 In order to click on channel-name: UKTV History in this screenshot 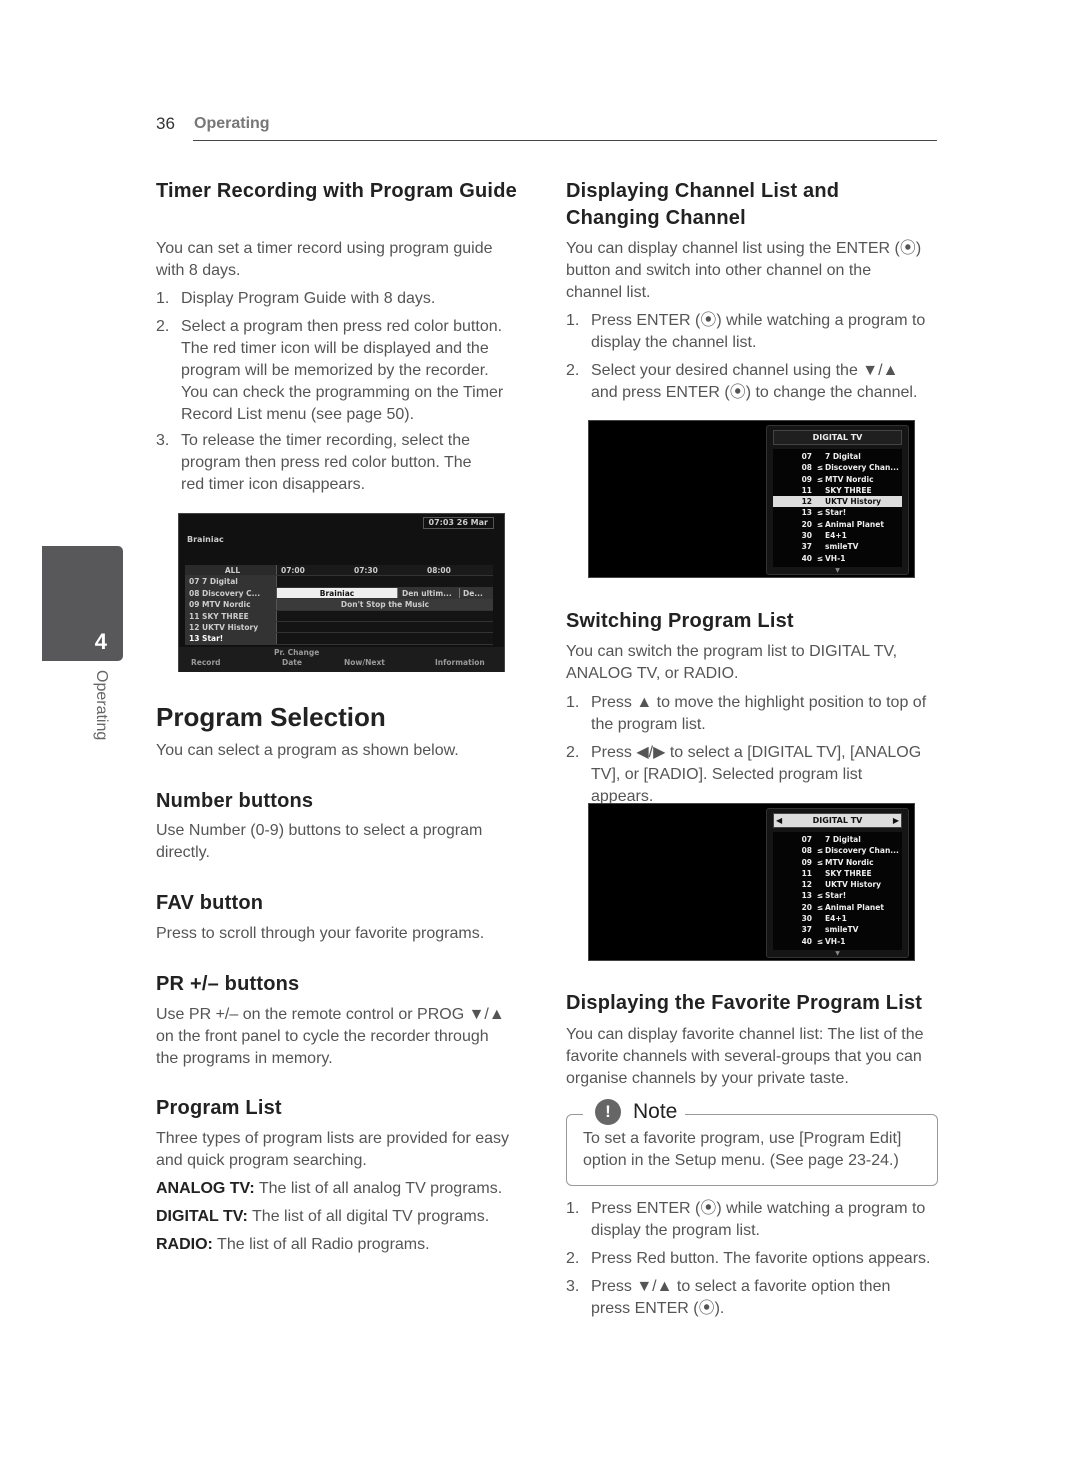, I will do `click(853, 885)`.